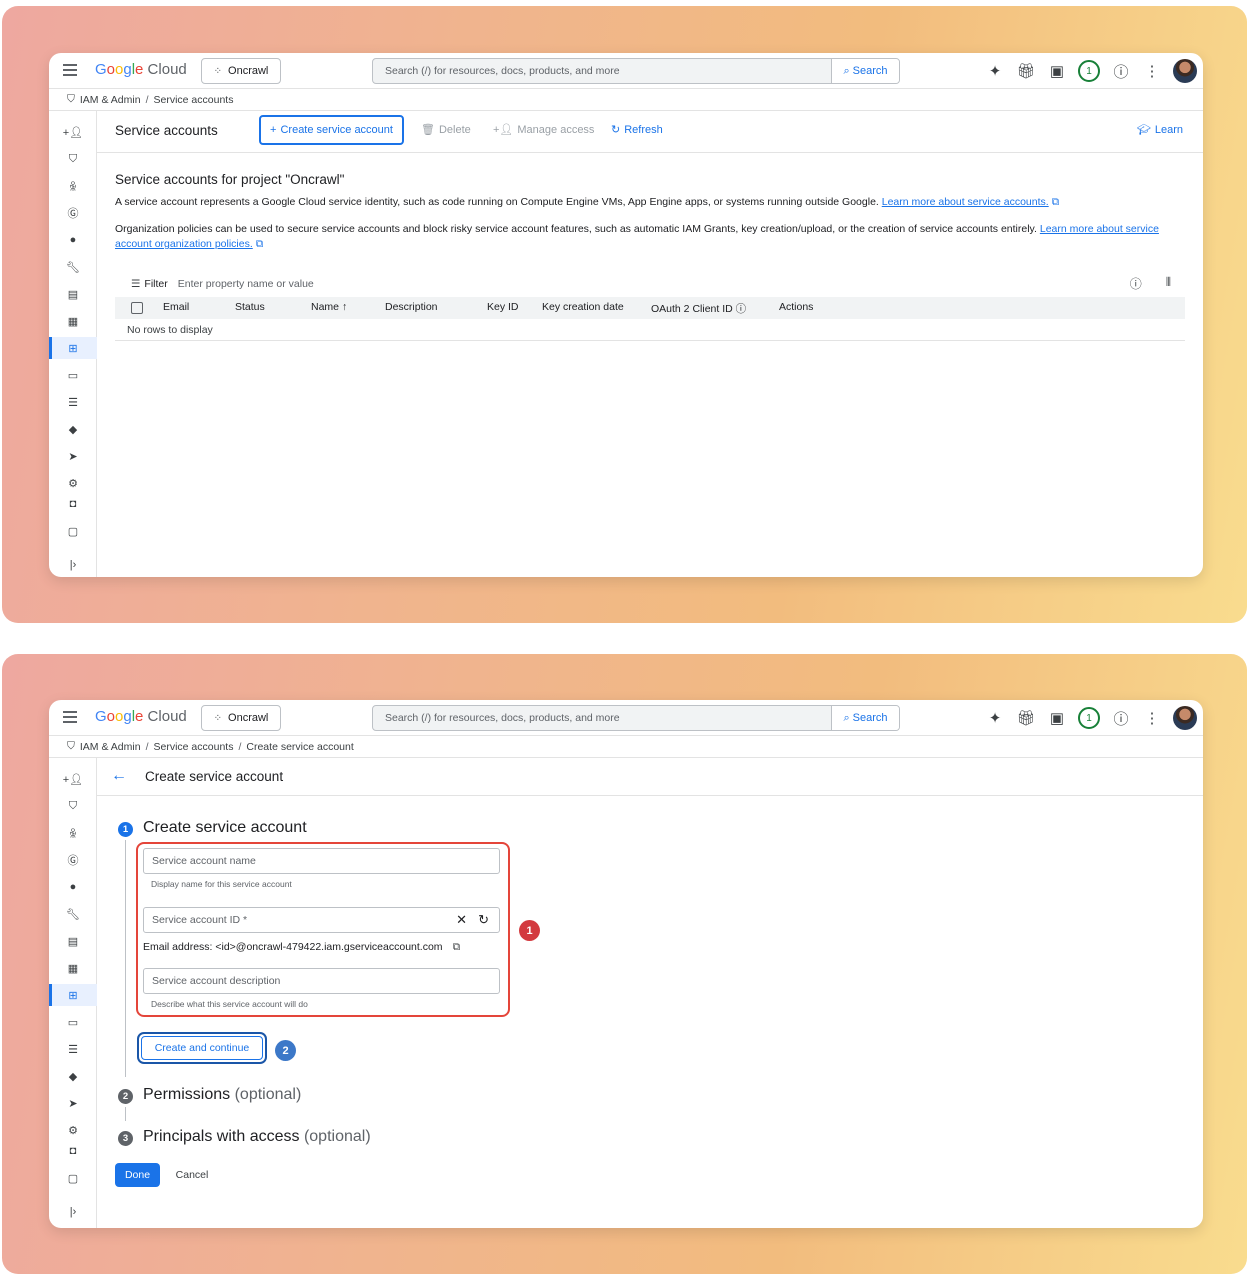 The image size is (1248, 1280). What do you see at coordinates (965, 202) in the screenshot?
I see `learn-more-service-accounts-link: Learn more about service accounts.` at bounding box center [965, 202].